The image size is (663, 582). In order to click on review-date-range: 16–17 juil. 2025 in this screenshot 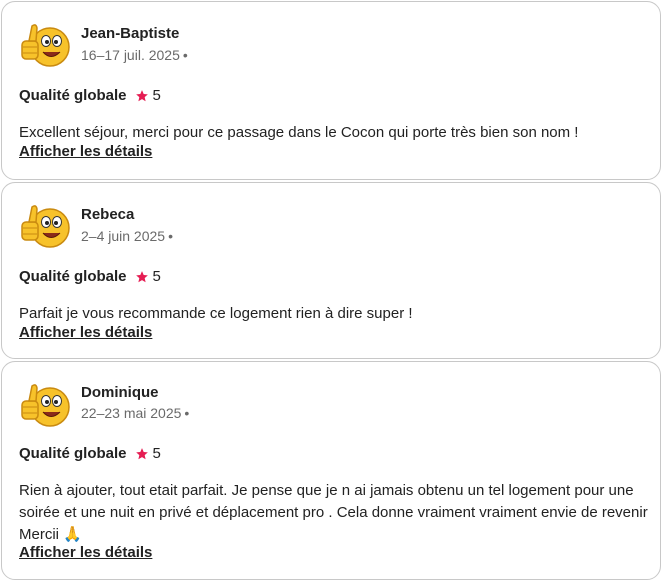, I will do `click(130, 55)`.